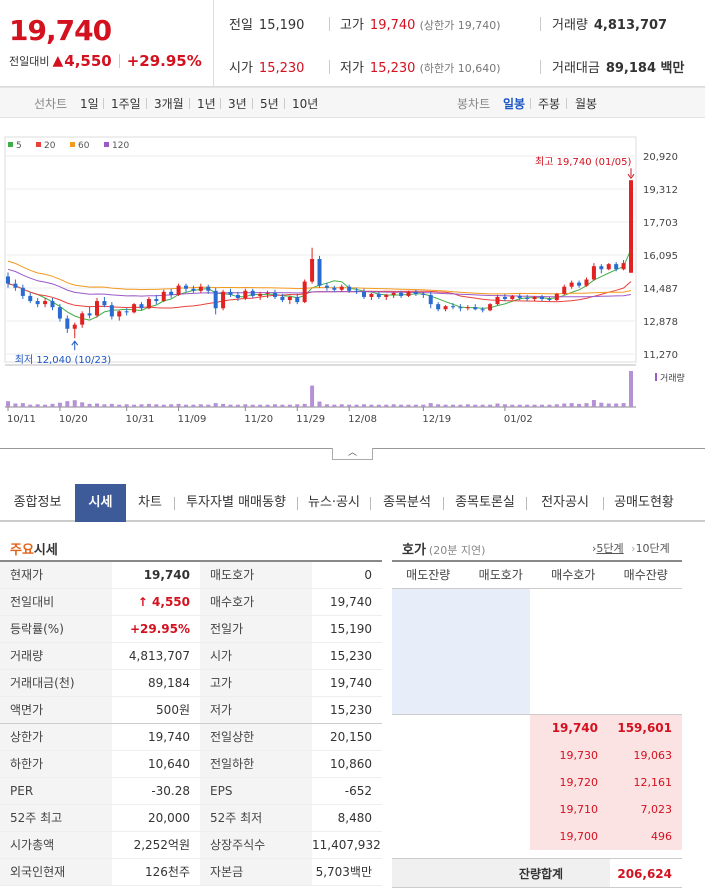 The height and width of the screenshot is (889, 705). Describe the element at coordinates (568, 809) in the screenshot. I see `bid-price: 19,710` at that location.